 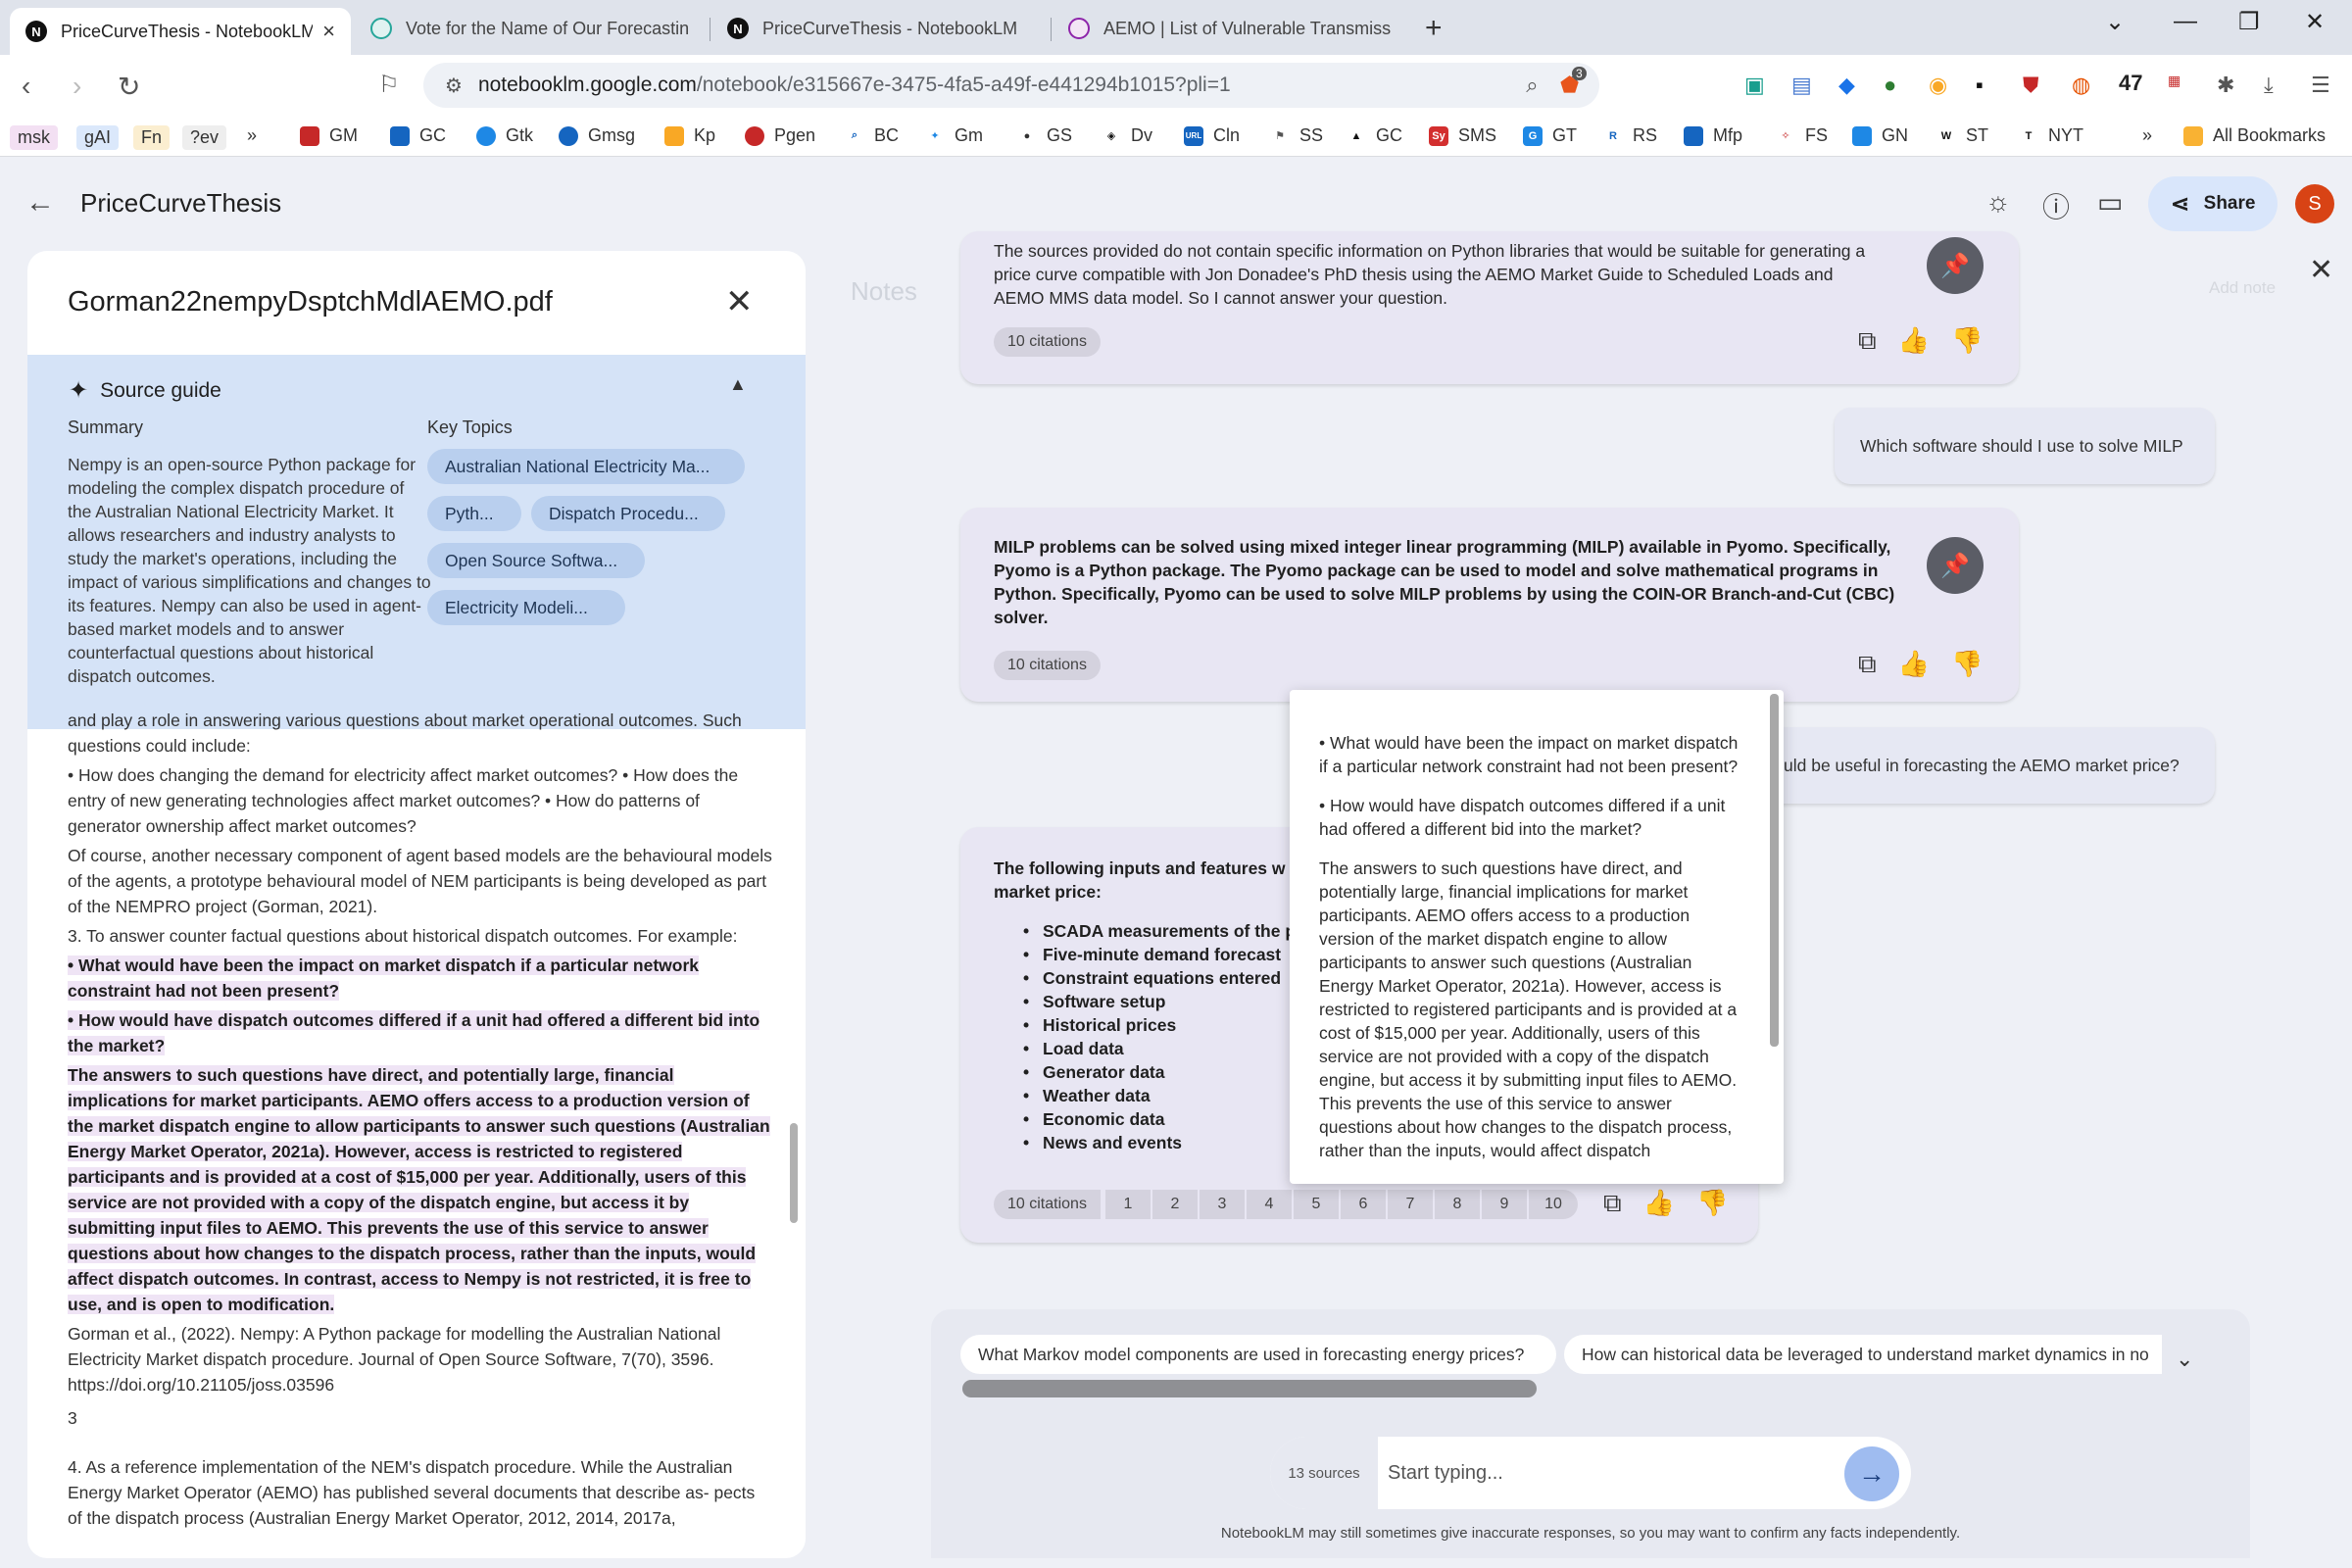 What do you see at coordinates (1175, 1204) in the screenshot?
I see `citation-number: 2` at bounding box center [1175, 1204].